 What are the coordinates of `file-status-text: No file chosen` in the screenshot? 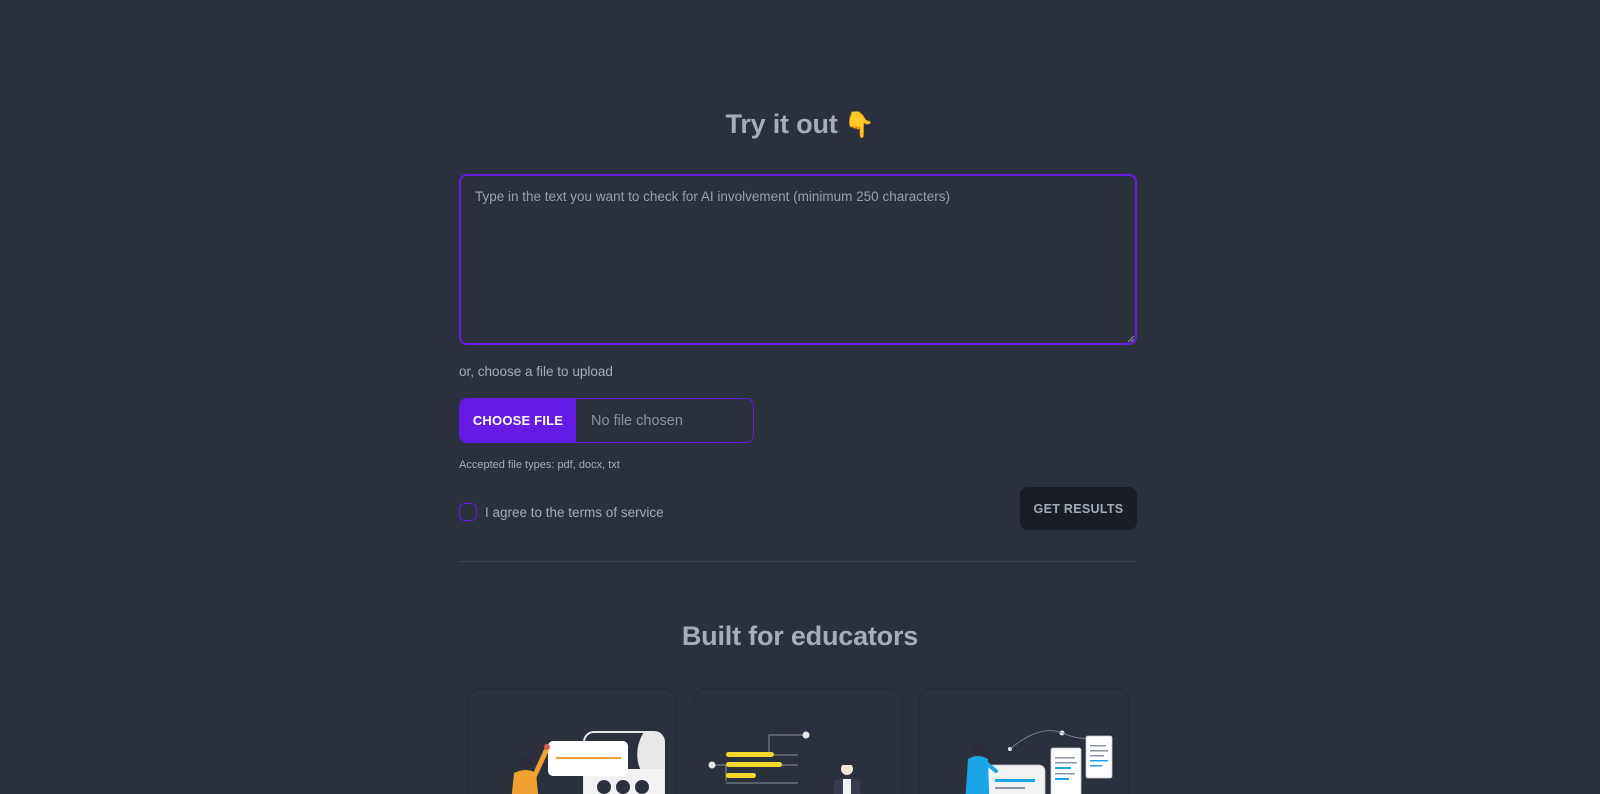 It's located at (637, 420).